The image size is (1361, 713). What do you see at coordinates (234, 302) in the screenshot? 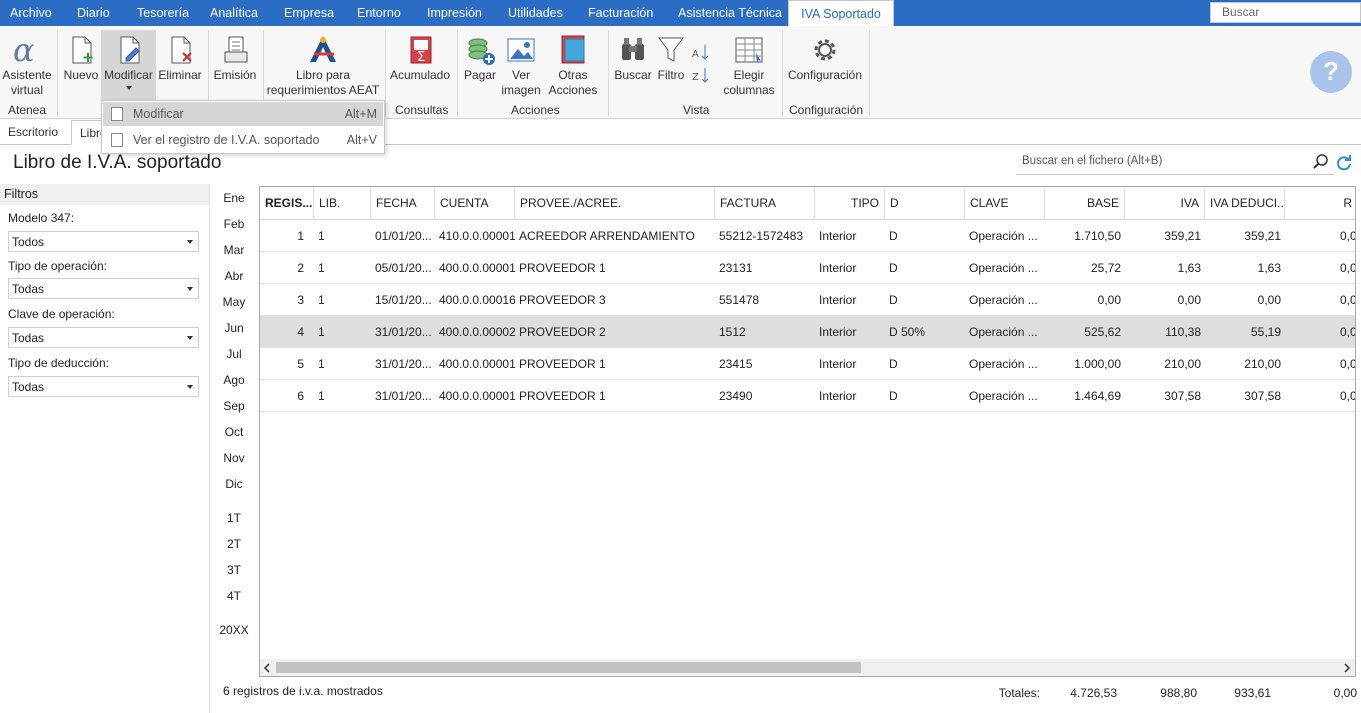
I see `period-may: May` at bounding box center [234, 302].